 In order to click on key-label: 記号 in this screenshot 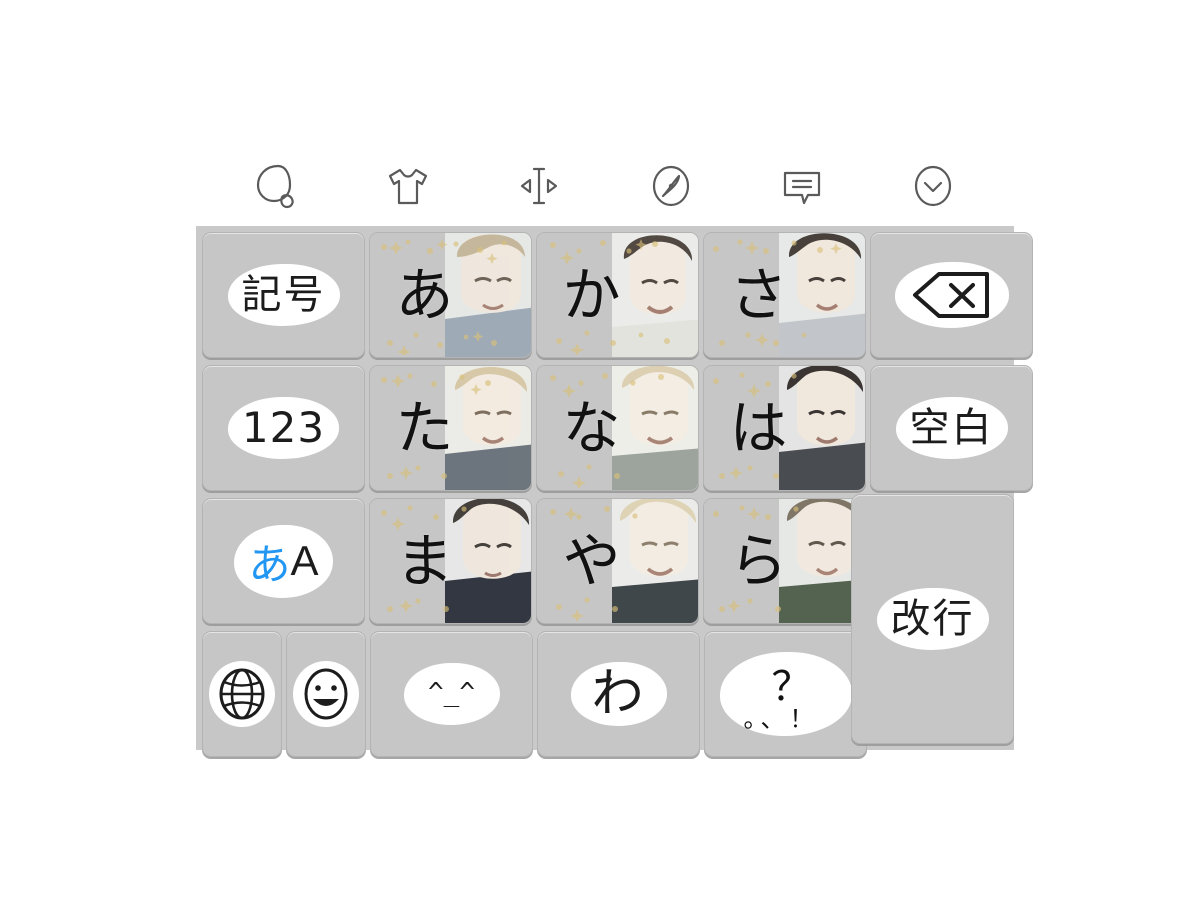, I will do `click(283, 295)`.